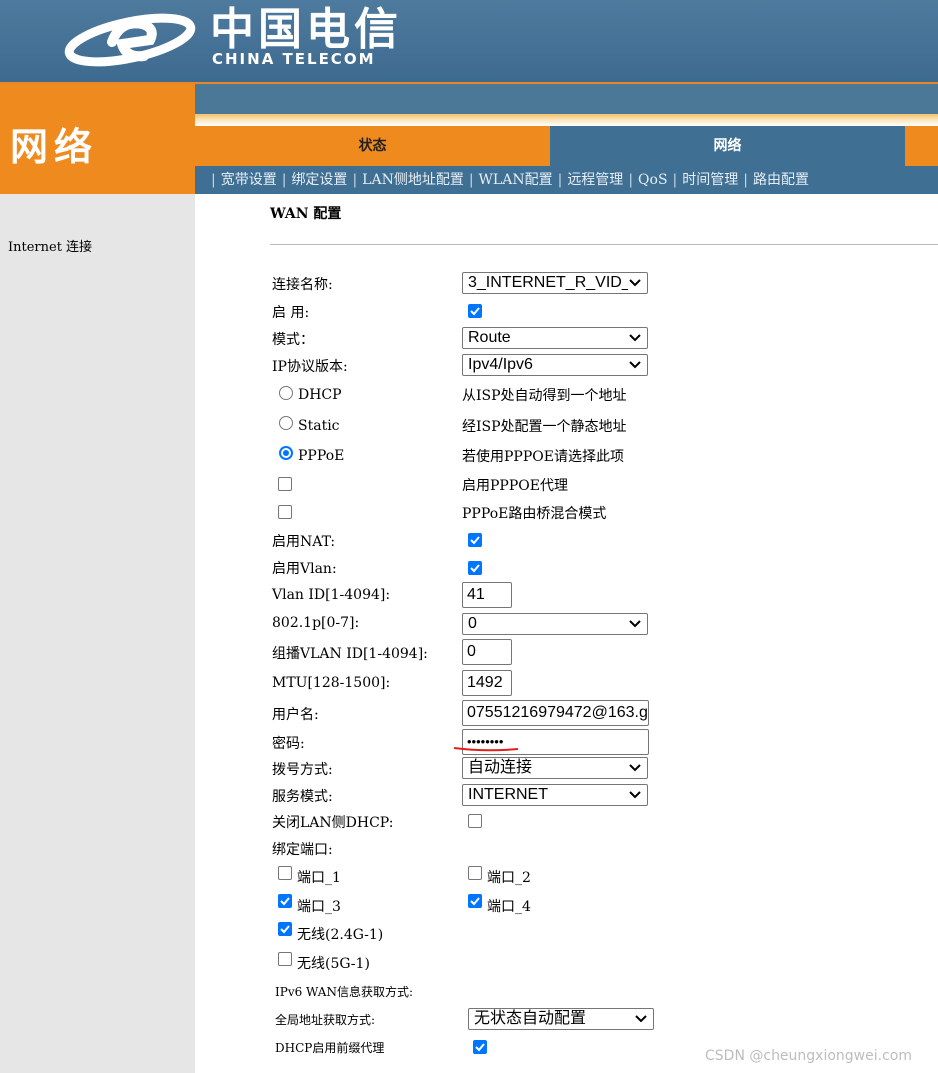  What do you see at coordinates (710, 180) in the screenshot?
I see `nav-time-management: 时间管理` at bounding box center [710, 180].